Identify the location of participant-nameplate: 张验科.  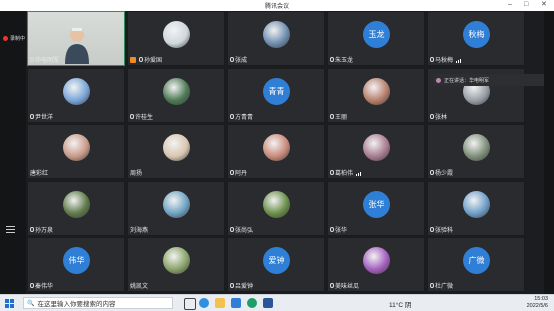
(441, 229).